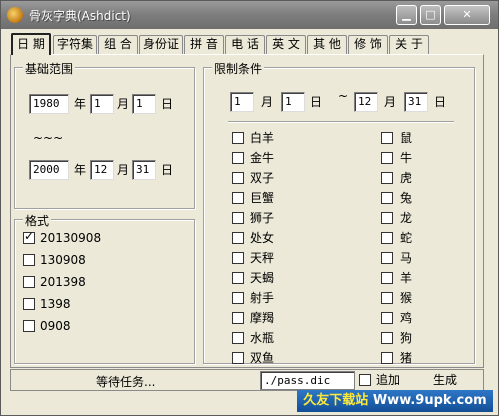 The image size is (499, 416). I want to click on start-month-unit: 月, so click(123, 104).